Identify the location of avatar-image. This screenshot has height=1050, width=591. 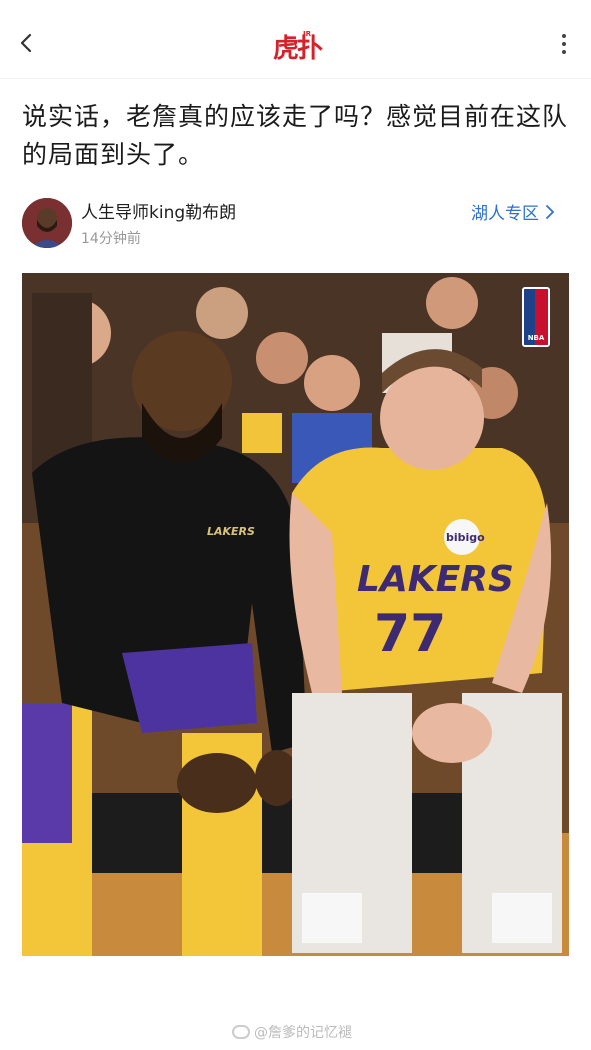
(47, 223).